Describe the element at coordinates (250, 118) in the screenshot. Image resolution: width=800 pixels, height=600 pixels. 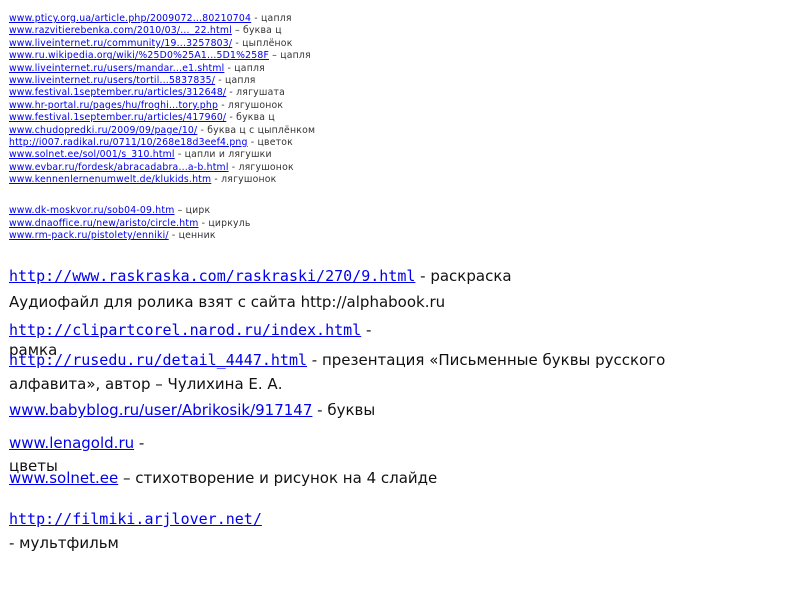
I see `small-link-desc: - буква ц` at that location.